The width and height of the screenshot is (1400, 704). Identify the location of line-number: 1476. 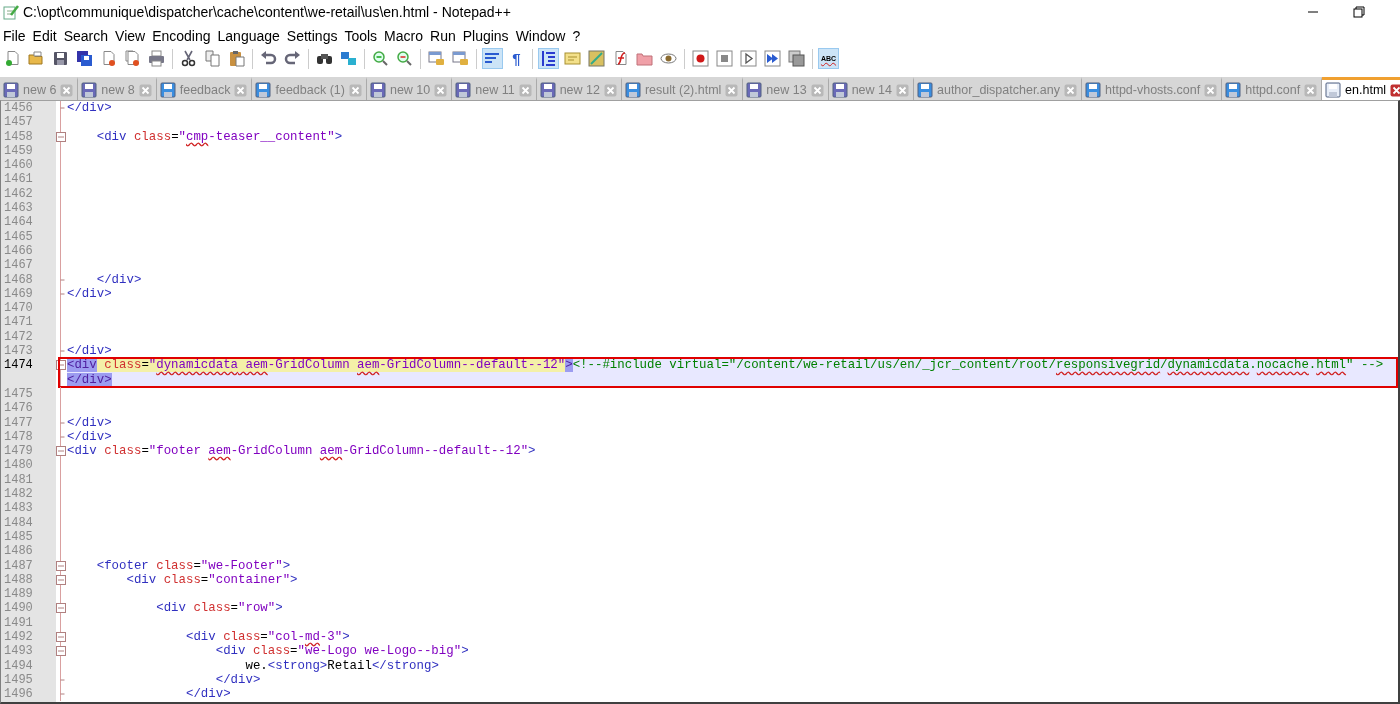
(18, 408).